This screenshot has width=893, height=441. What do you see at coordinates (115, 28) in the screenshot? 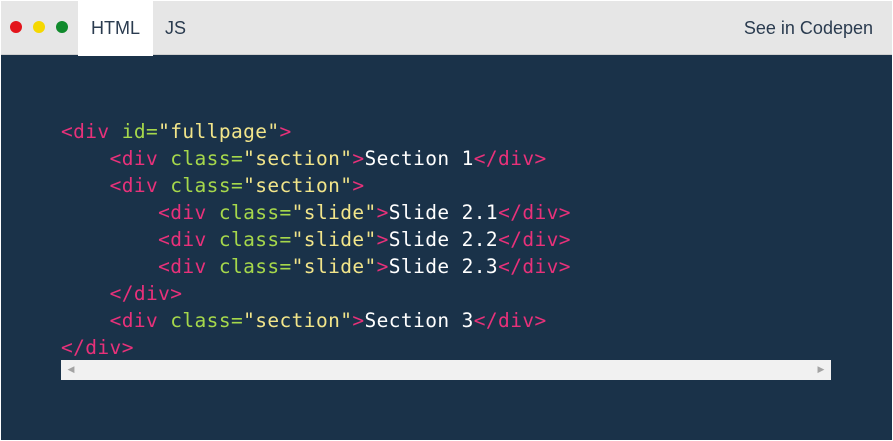
I see `tab-html: HTML` at bounding box center [115, 28].